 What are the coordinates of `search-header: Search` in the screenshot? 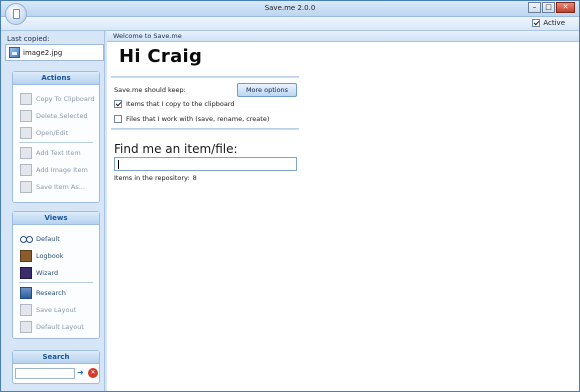 It's located at (56, 357).